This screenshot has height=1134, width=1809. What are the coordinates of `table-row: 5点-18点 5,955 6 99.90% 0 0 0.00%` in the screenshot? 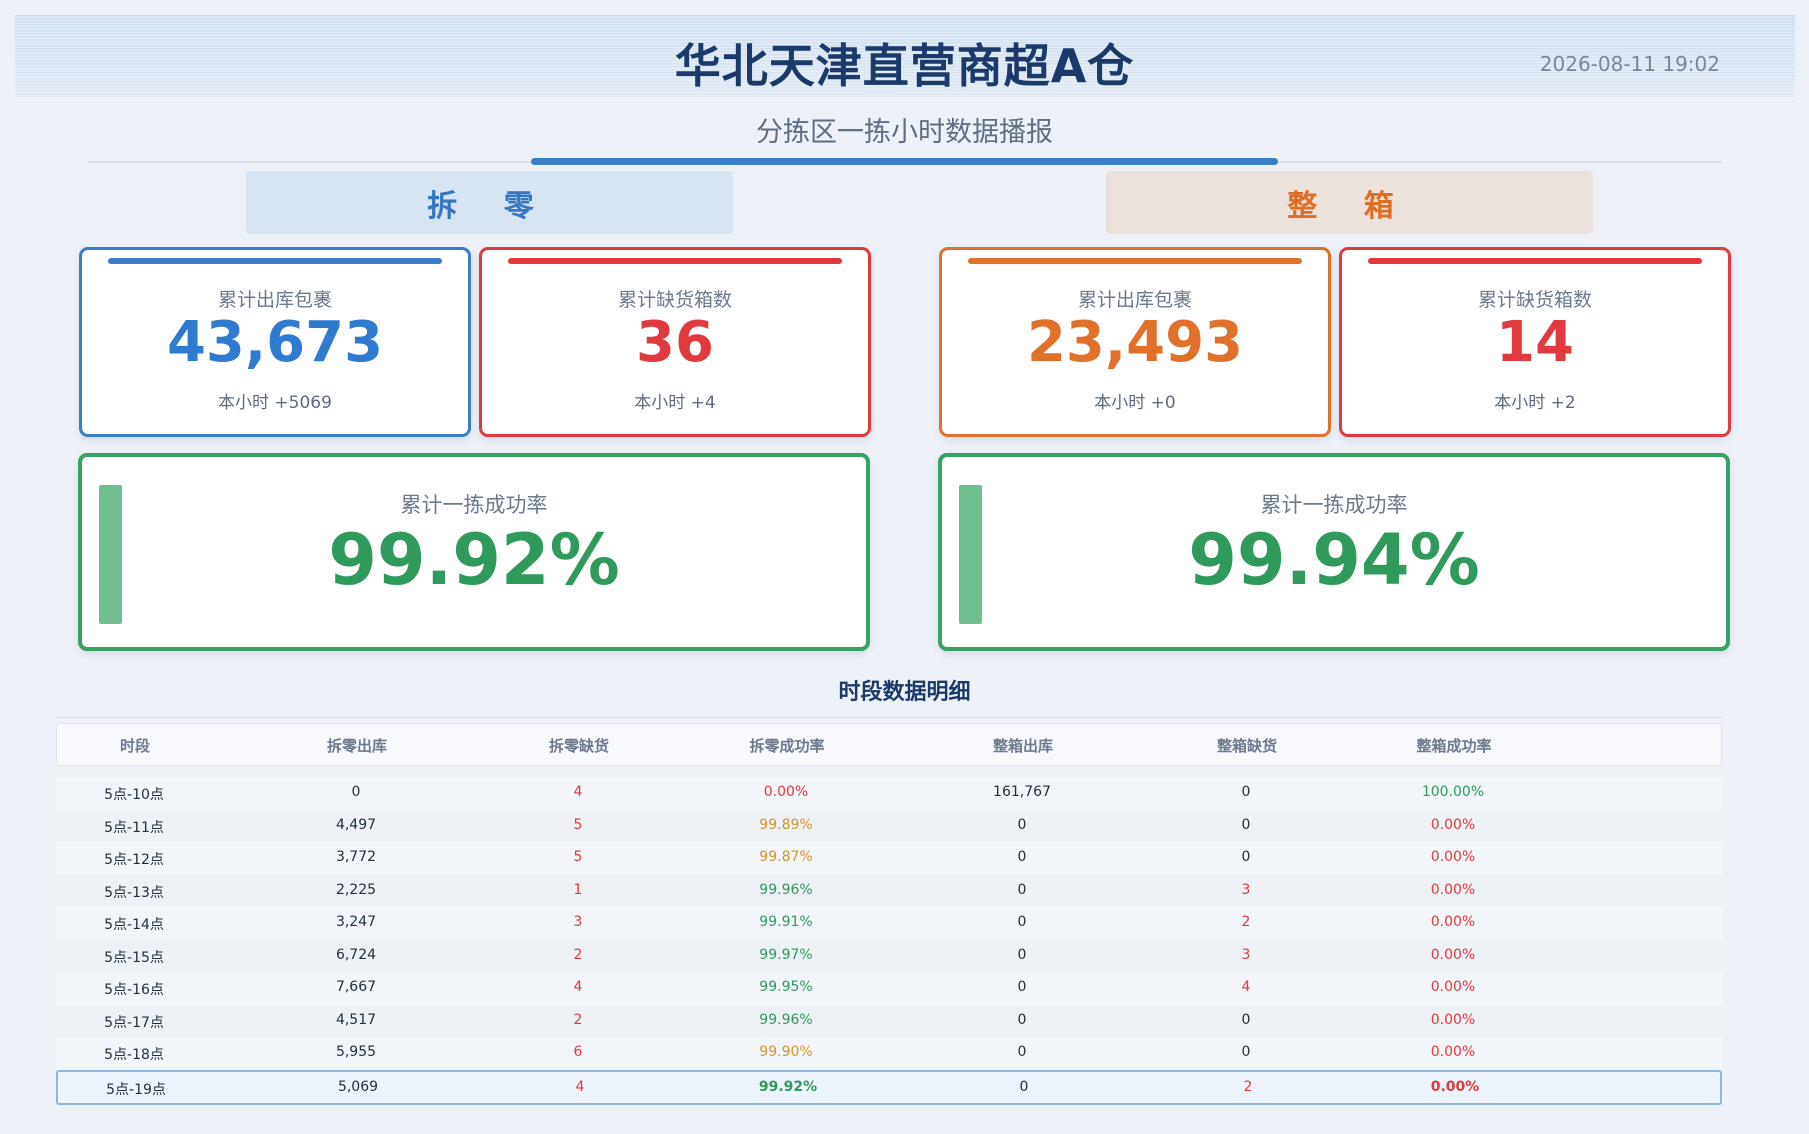 It's located at (889, 1053).